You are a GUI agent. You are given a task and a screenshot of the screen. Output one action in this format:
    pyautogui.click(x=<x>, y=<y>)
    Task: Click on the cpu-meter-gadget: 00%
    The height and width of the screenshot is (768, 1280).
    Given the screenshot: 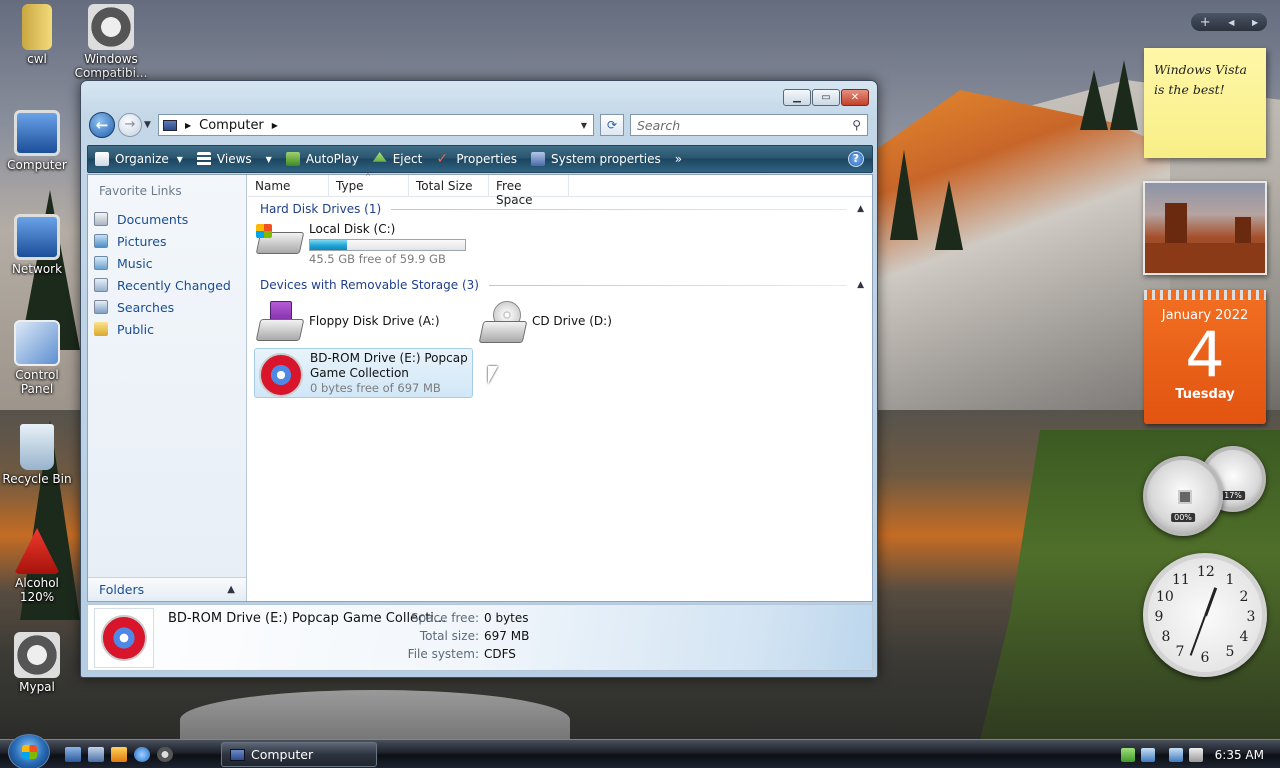 What is the action you would take?
    pyautogui.click(x=1183, y=496)
    